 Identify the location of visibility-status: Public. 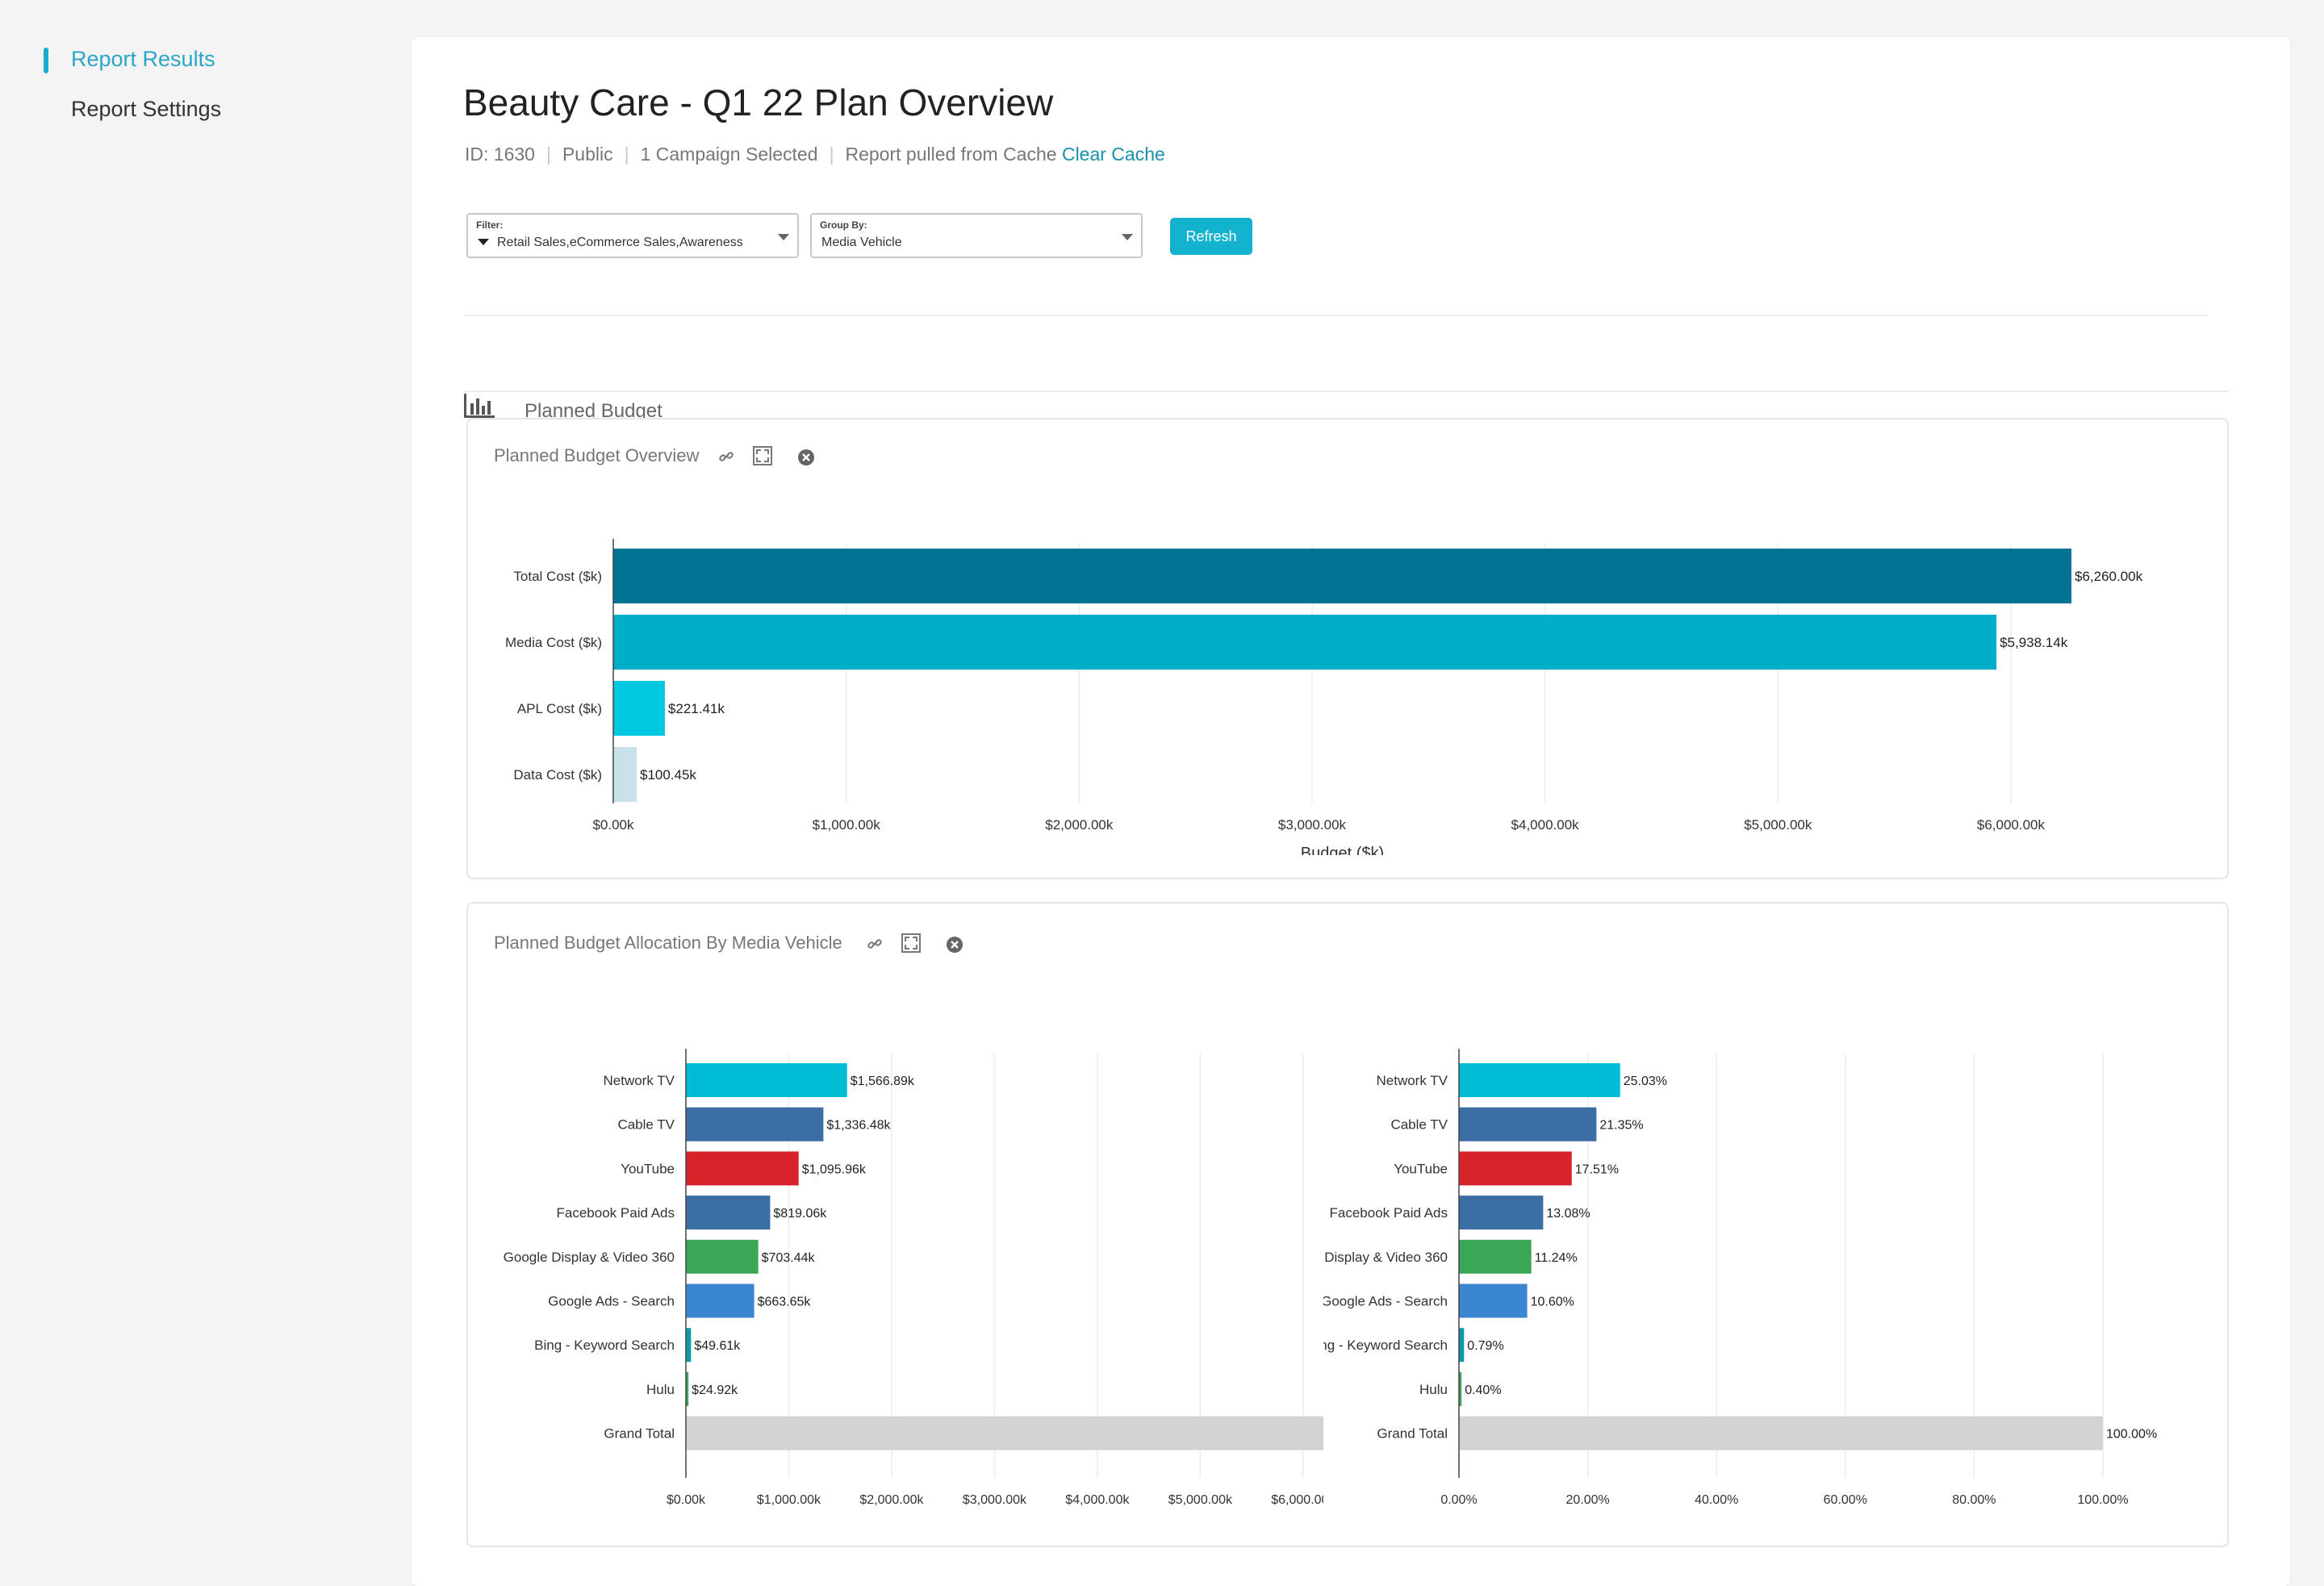
(587, 155).